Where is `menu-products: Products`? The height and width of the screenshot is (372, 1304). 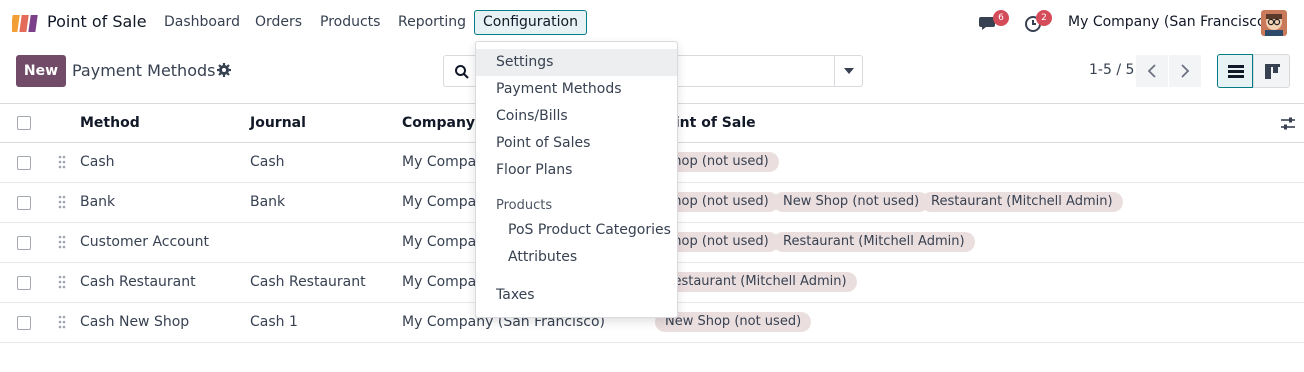
menu-products: Products is located at coordinates (350, 22).